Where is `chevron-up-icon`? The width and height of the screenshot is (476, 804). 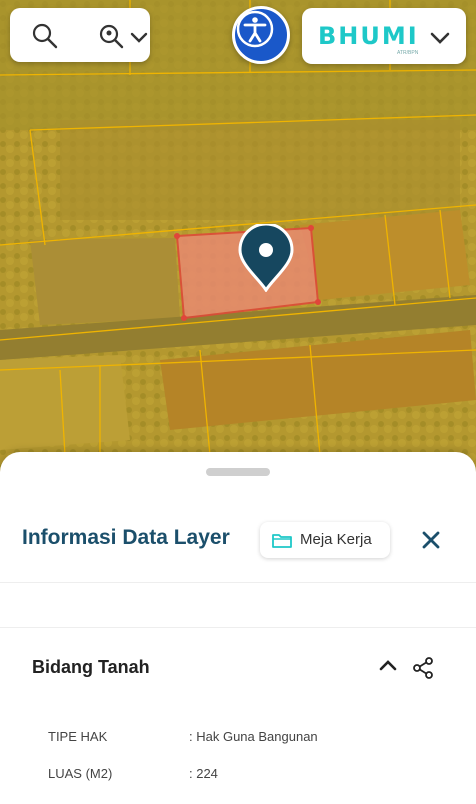 chevron-up-icon is located at coordinates (388, 667).